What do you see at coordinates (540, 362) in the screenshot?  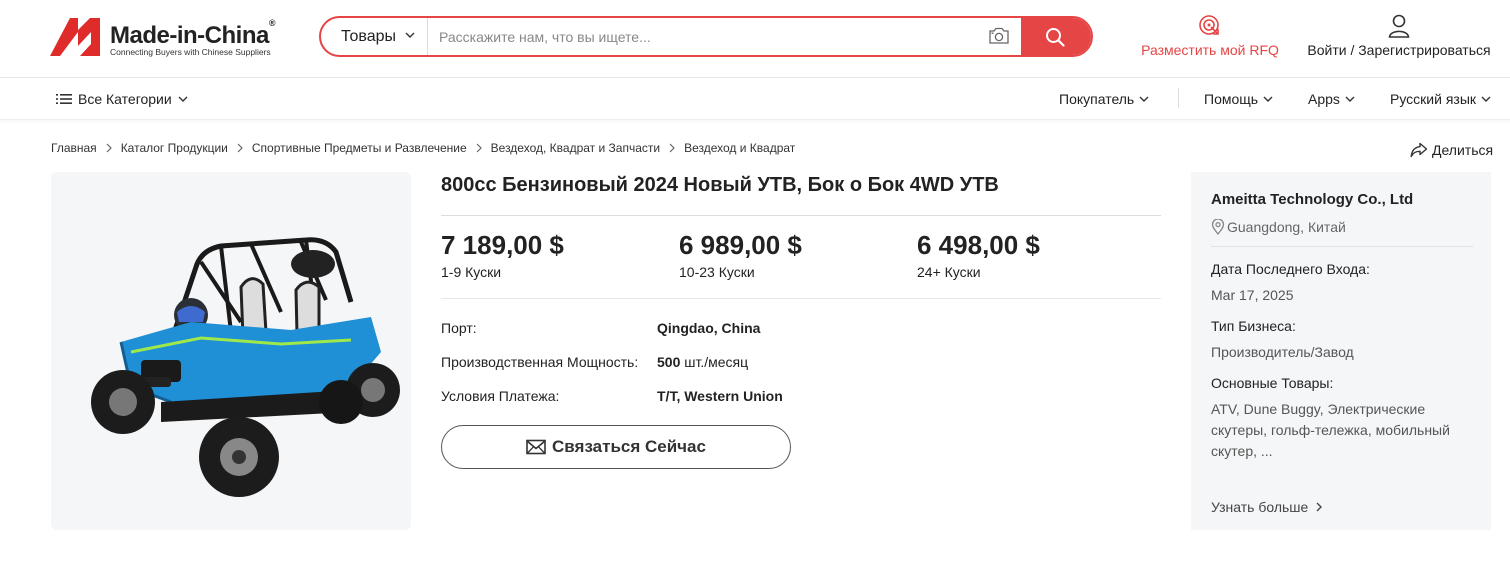 I see `capacity-label: Производственная Мощность:` at bounding box center [540, 362].